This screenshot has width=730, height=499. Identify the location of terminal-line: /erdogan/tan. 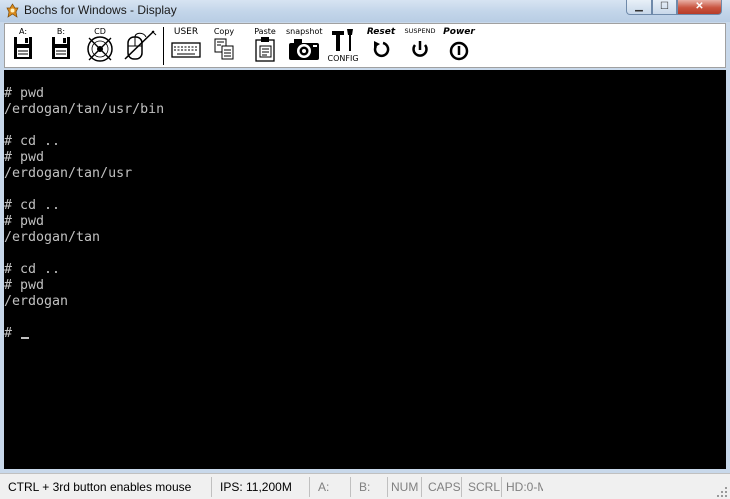
(52, 237).